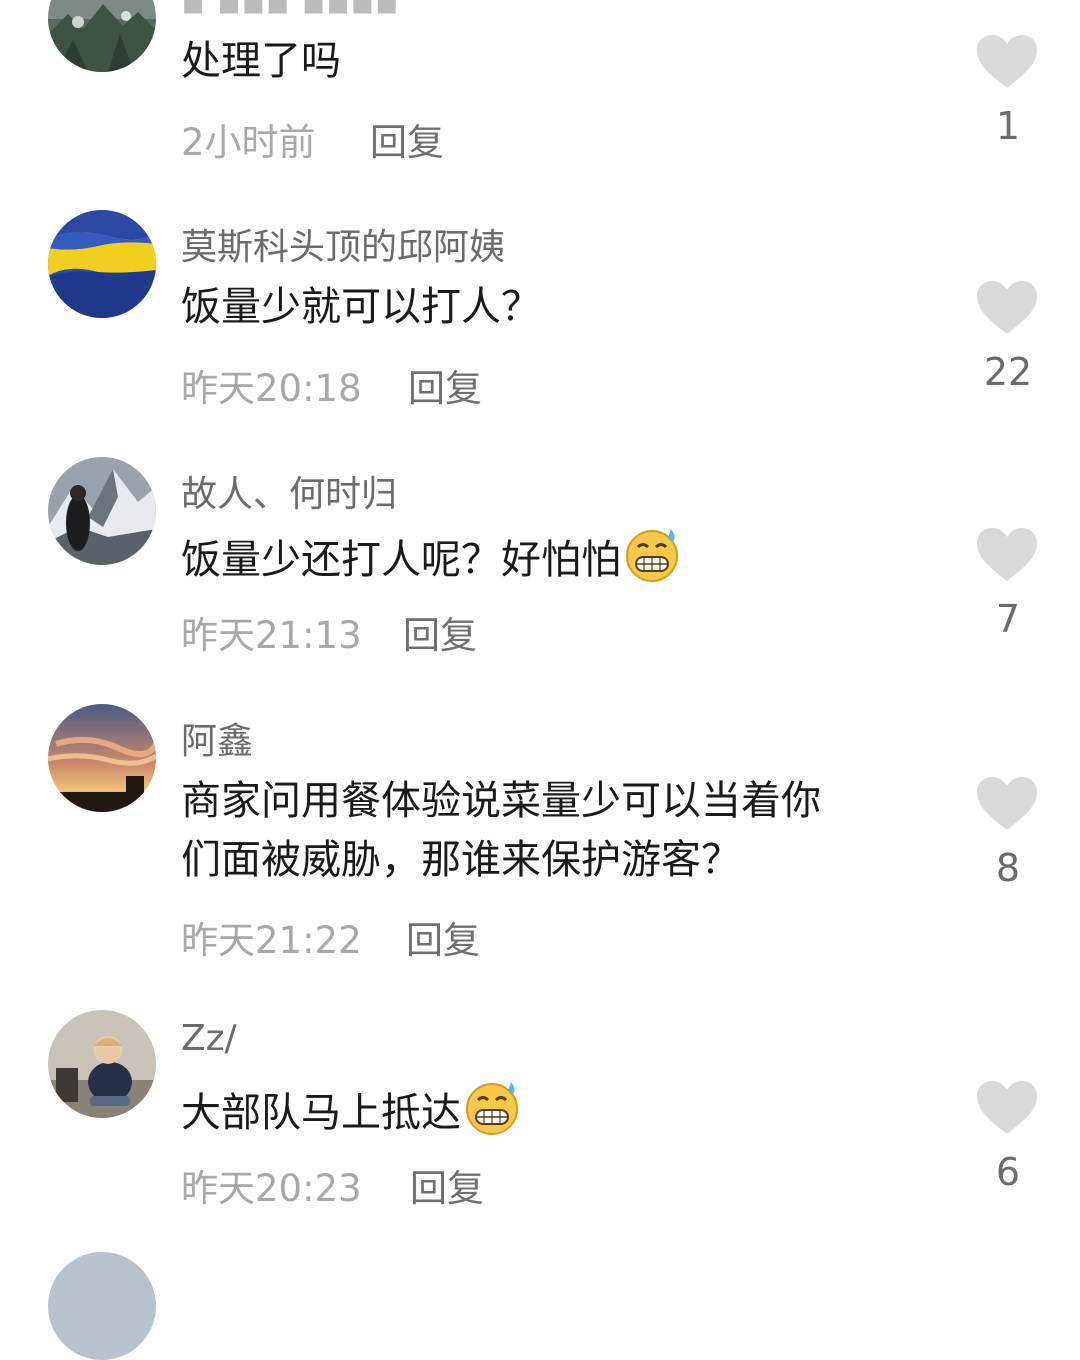 Image resolution: width=1080 pixels, height=1360 pixels. Describe the element at coordinates (271, 635) in the screenshot. I see `comment-timestamp: 昨天21:13` at that location.